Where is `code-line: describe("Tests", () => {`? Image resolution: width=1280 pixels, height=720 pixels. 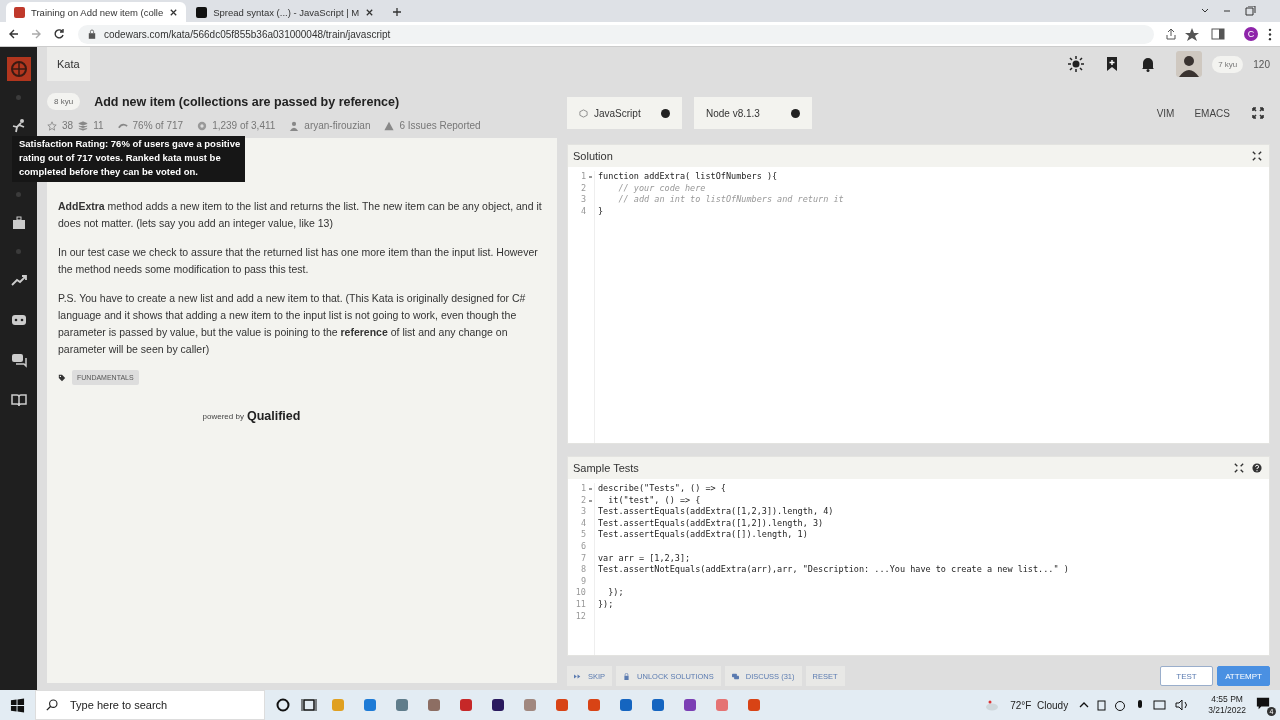 code-line: describe("Tests", () => { is located at coordinates (662, 488).